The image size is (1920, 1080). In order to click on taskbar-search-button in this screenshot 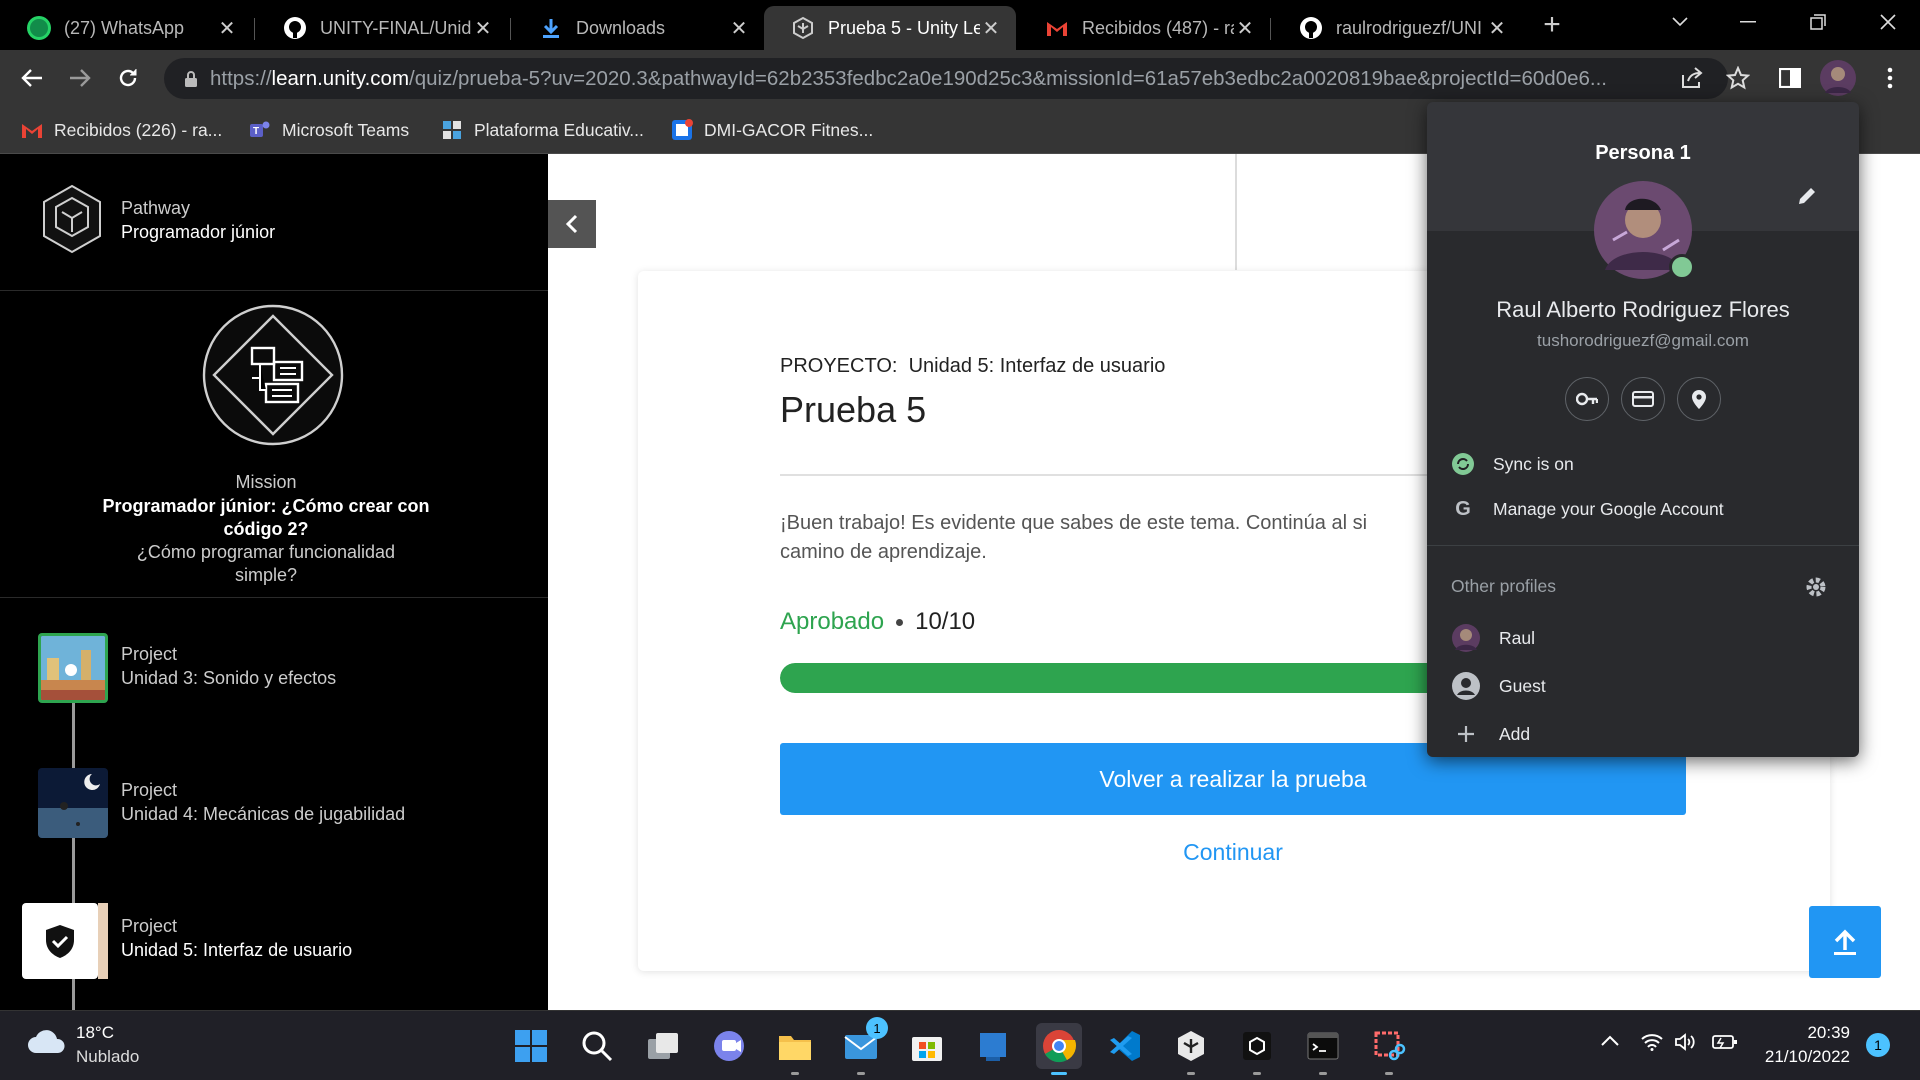, I will do `click(597, 1046)`.